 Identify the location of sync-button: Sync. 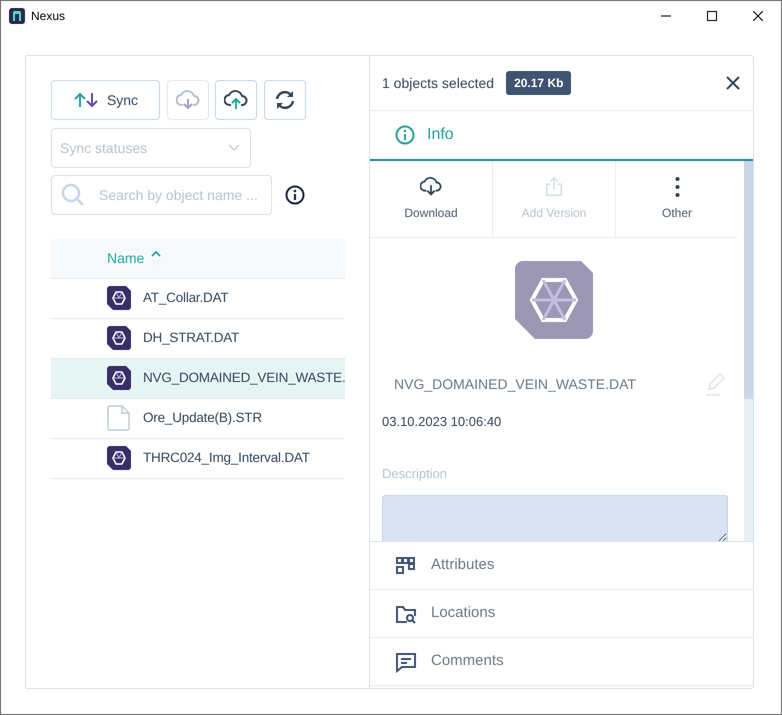
(105, 100).